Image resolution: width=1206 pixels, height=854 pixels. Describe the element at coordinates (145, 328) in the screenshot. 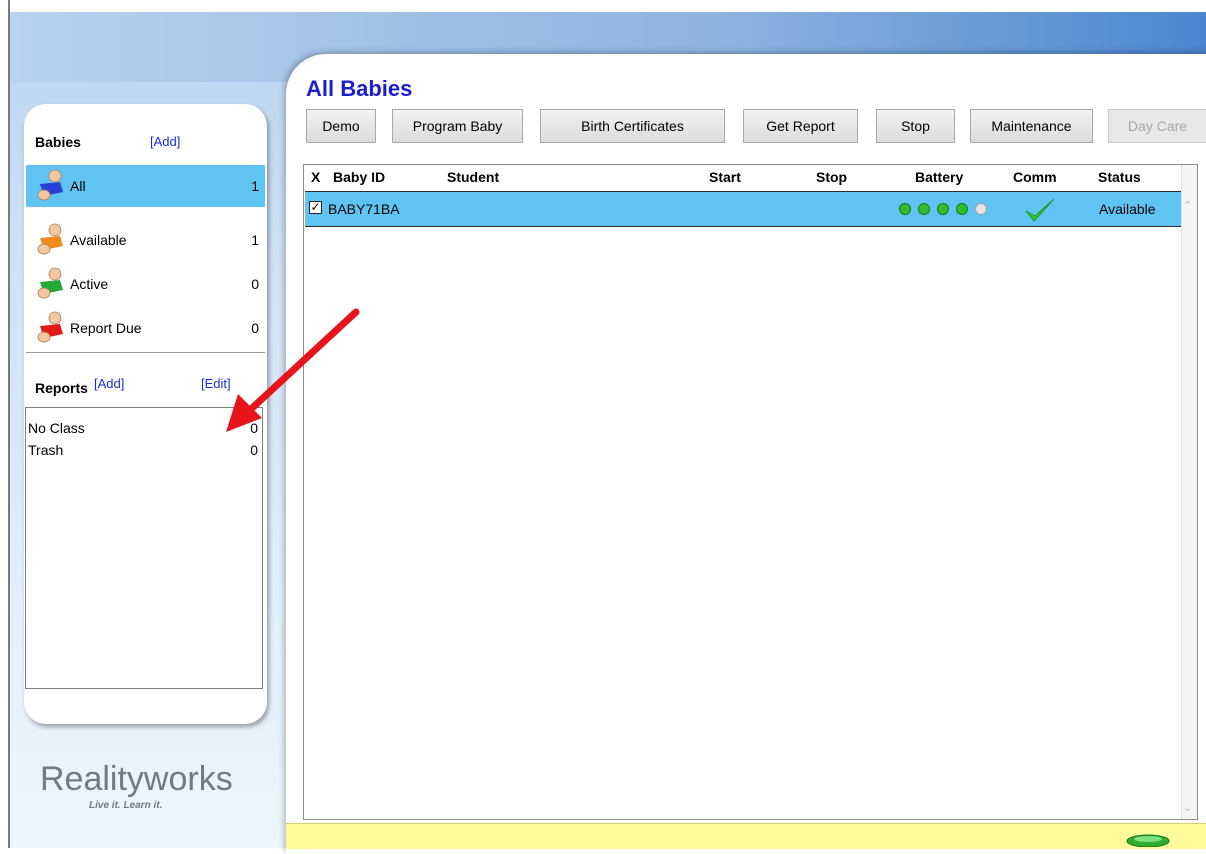

I see `sidebar-item-report-due: Report Due 0` at that location.